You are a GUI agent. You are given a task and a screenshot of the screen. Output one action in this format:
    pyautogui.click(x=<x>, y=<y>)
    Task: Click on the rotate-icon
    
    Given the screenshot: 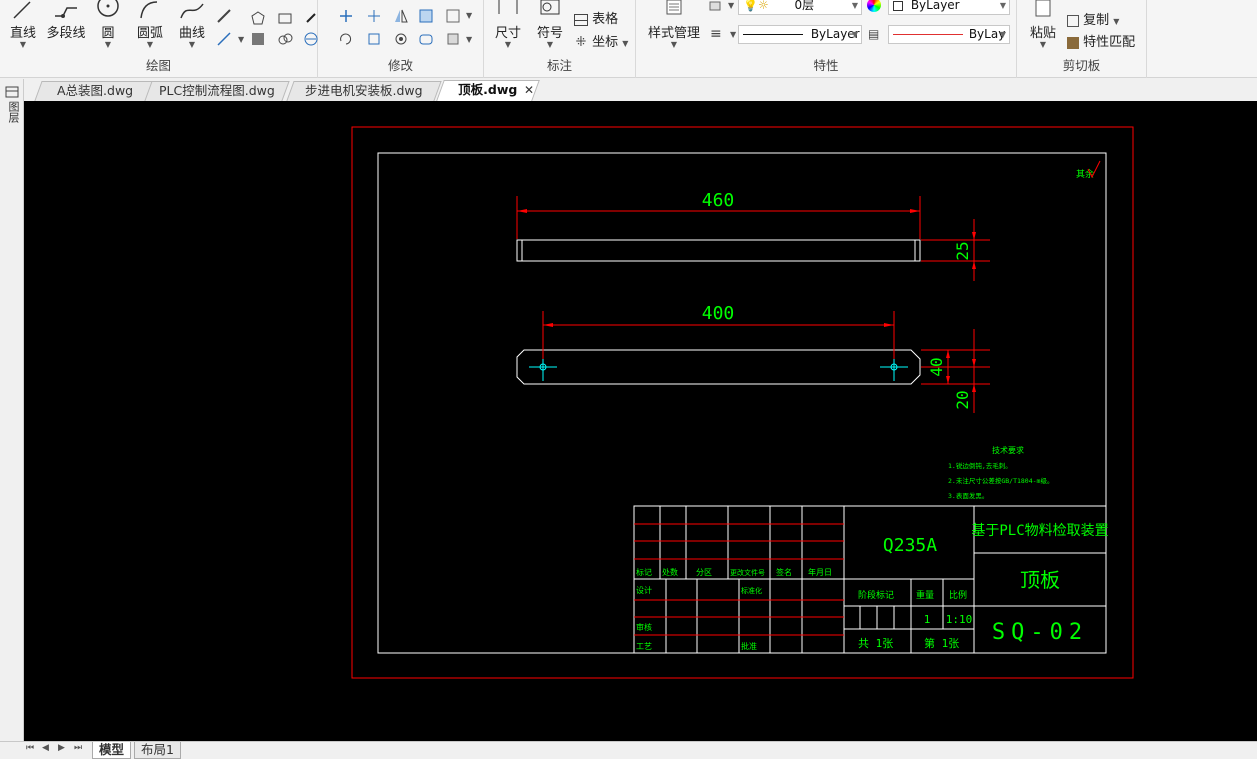 What is the action you would take?
    pyautogui.click(x=346, y=39)
    